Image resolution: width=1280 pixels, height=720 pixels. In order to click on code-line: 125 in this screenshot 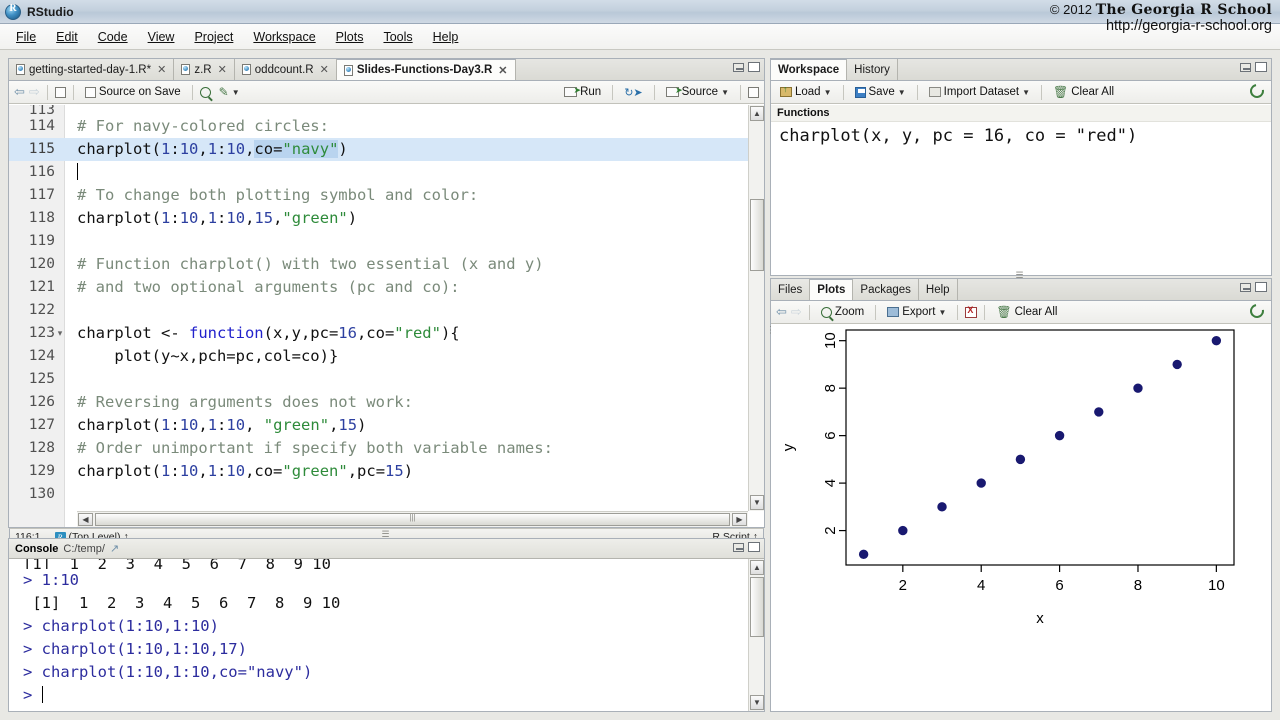, I will do `click(386, 379)`.